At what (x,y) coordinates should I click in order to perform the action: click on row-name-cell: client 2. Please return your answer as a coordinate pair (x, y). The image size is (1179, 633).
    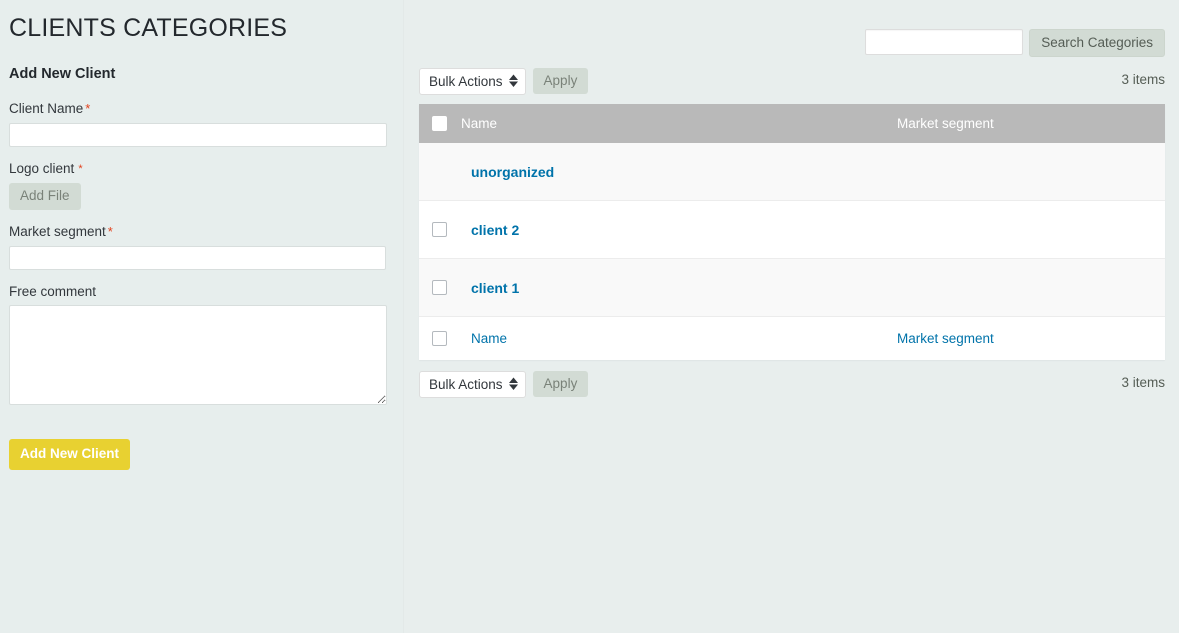
    Looking at the image, I should click on (676, 229).